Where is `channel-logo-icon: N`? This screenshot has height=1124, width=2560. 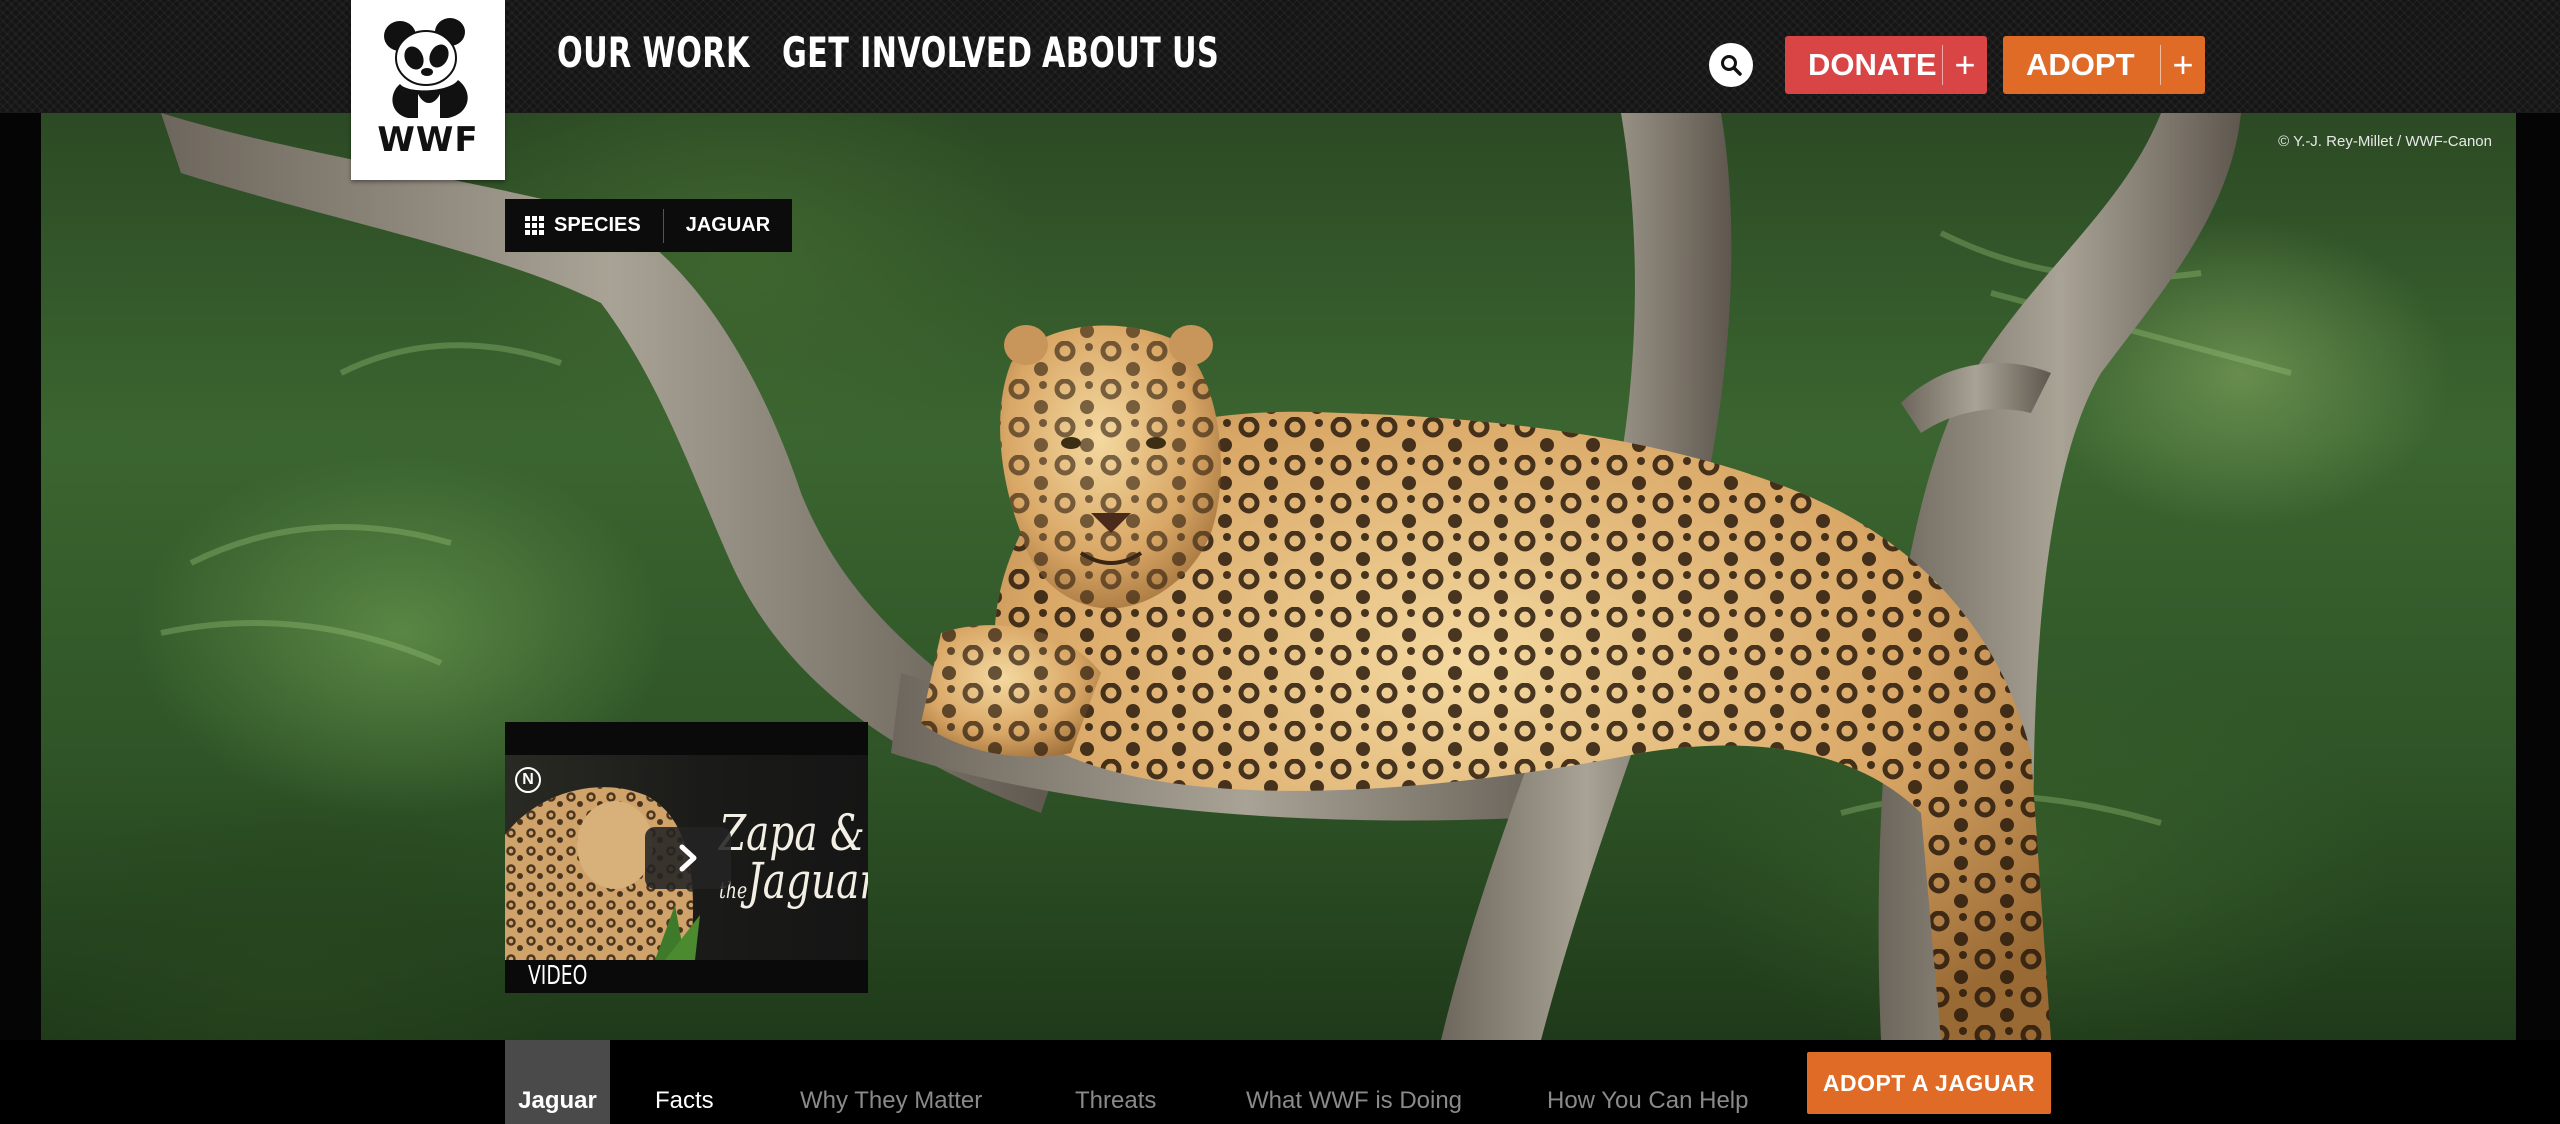 channel-logo-icon: N is located at coordinates (528, 780).